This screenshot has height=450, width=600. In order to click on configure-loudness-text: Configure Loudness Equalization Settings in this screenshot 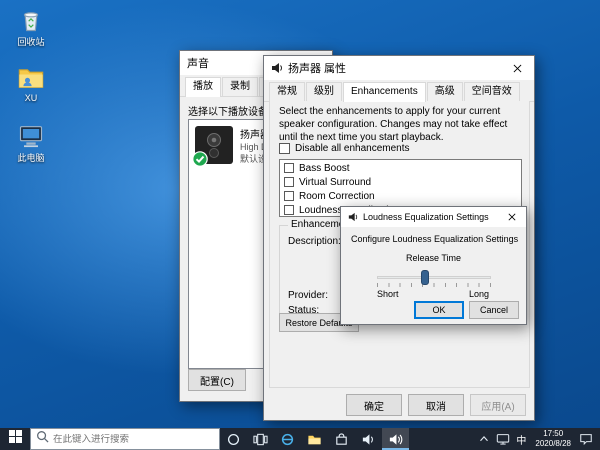, I will do `click(435, 239)`.